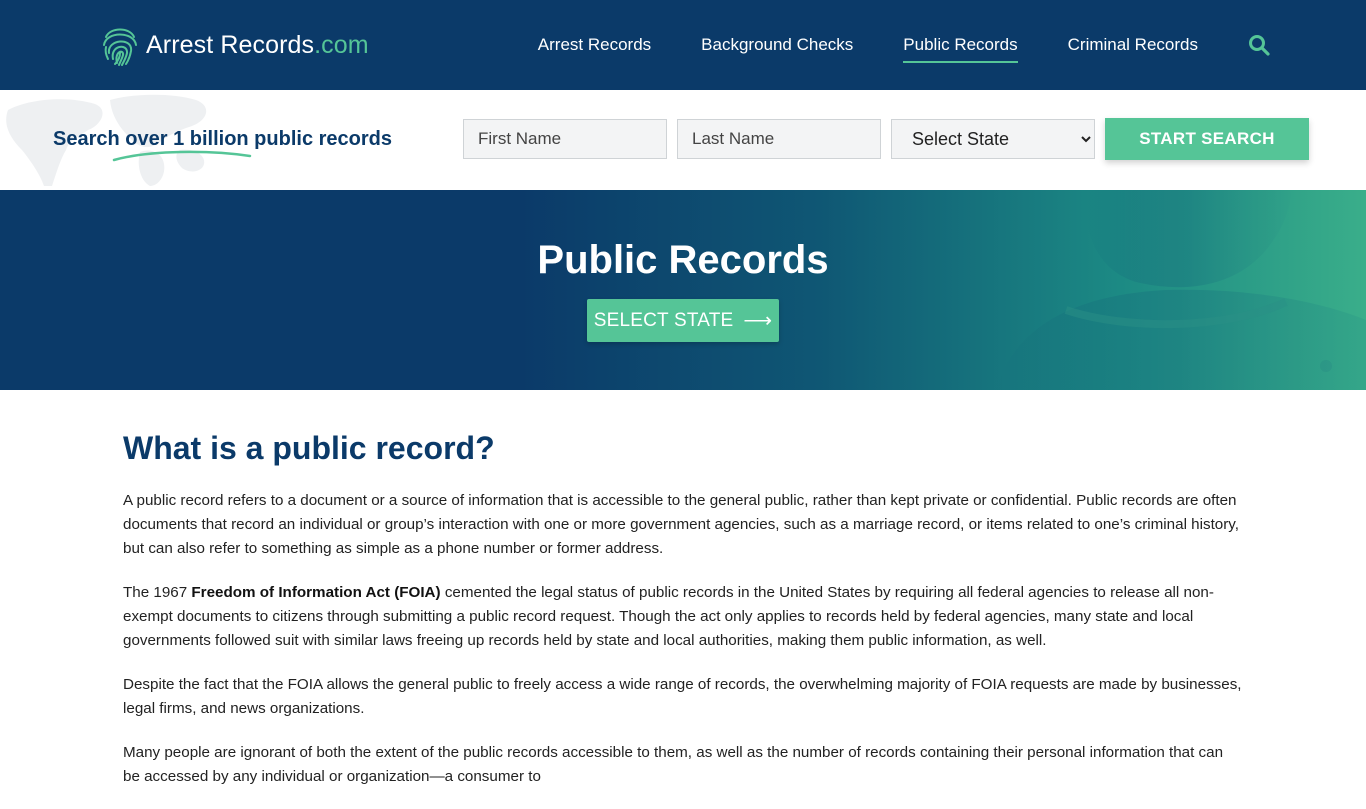 The height and width of the screenshot is (809, 1366). Describe the element at coordinates (683, 260) in the screenshot. I see `page-title: Public Records` at that location.